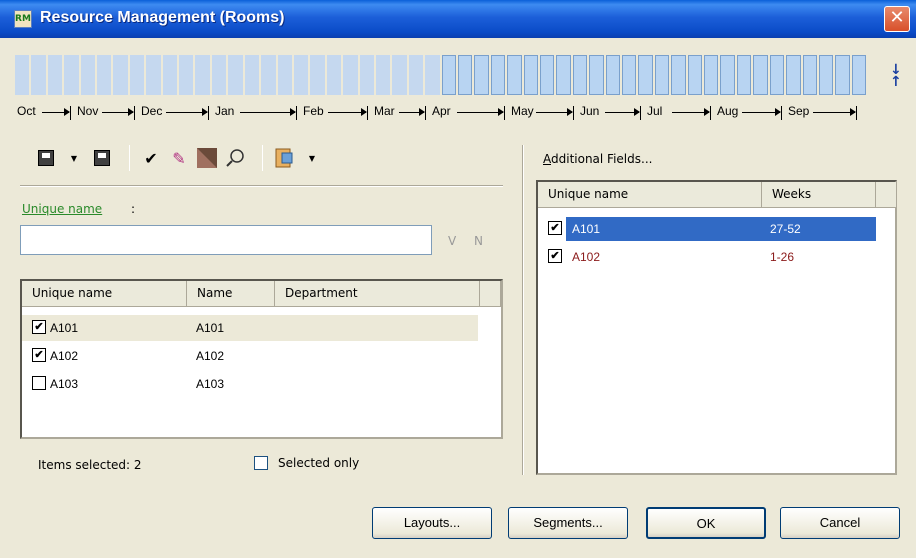 Image resolution: width=916 pixels, height=558 pixels. What do you see at coordinates (478, 241) in the screenshot?
I see `n-label: N` at bounding box center [478, 241].